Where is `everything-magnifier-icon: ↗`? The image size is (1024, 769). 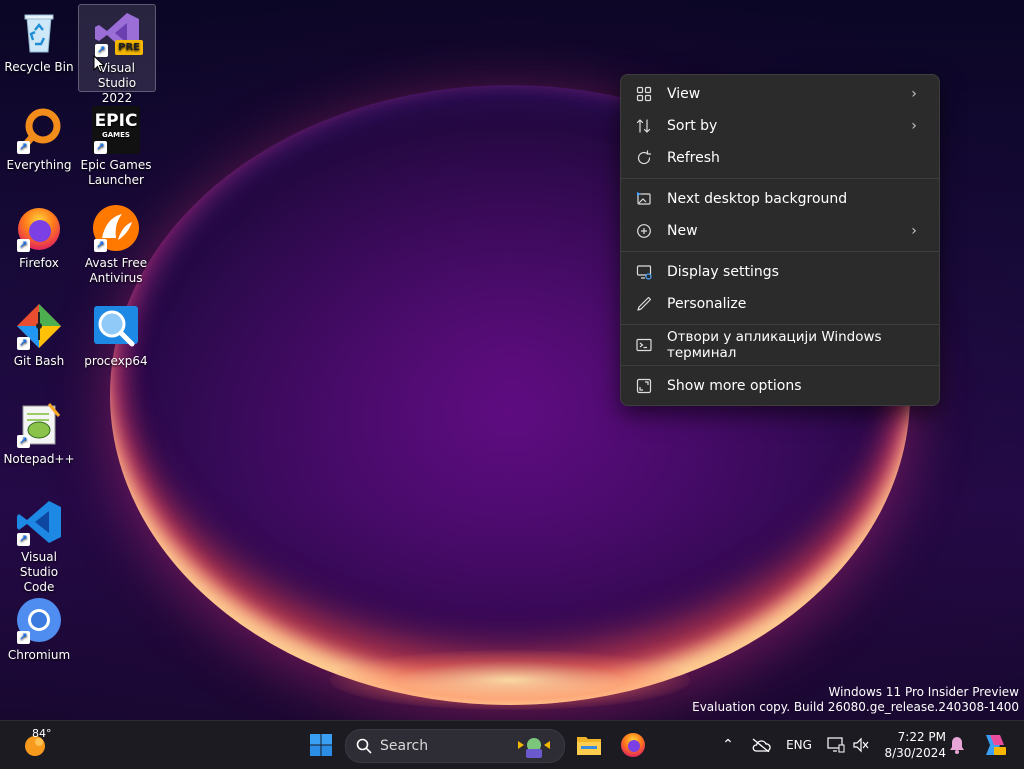 everything-magnifier-icon: ↗ is located at coordinates (39, 130).